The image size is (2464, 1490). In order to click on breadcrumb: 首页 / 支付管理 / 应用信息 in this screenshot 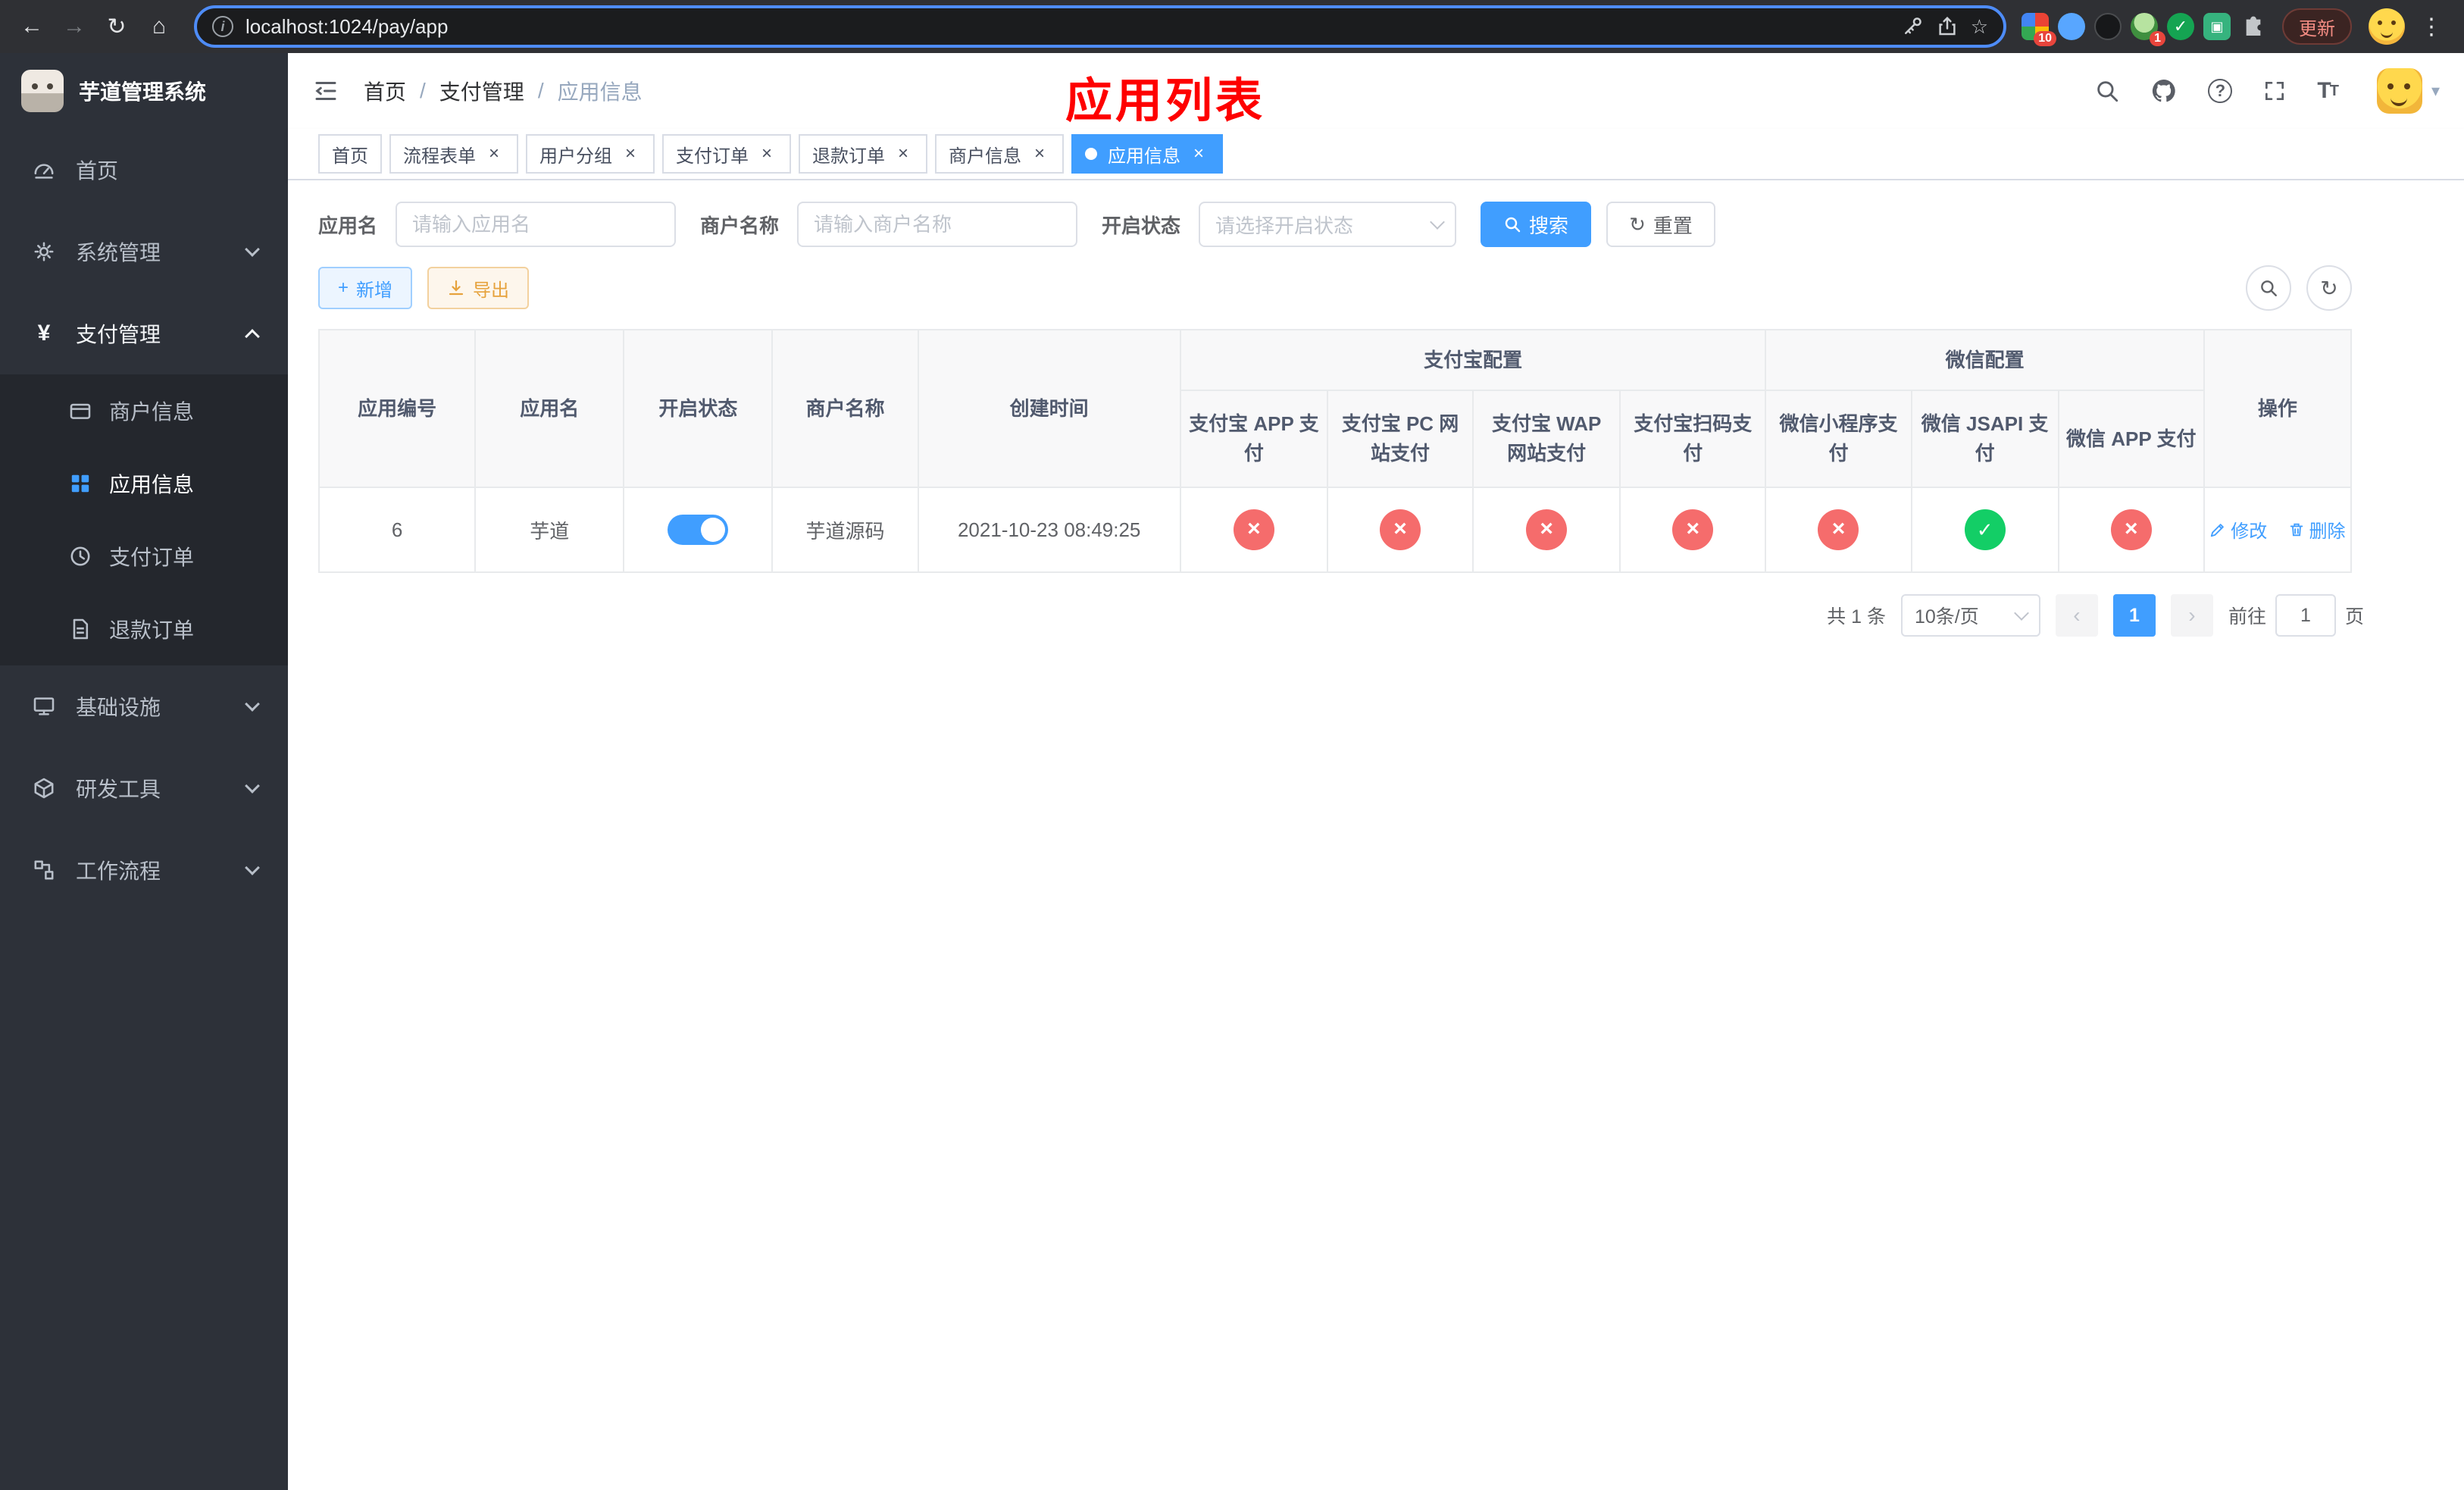, I will do `click(503, 91)`.